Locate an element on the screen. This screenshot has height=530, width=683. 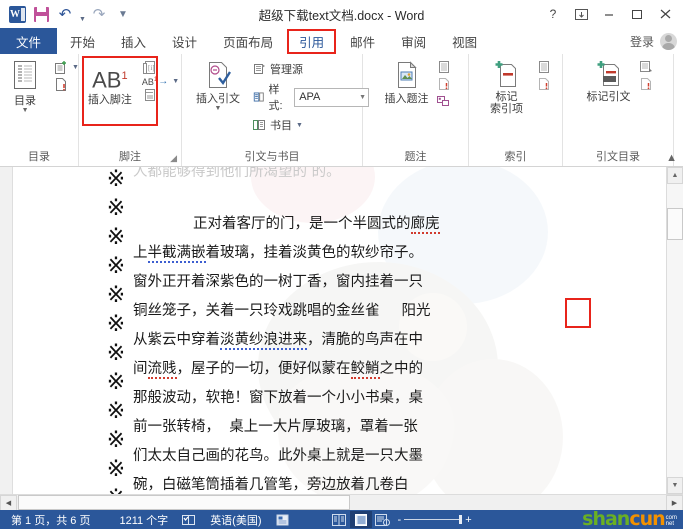
customize-qat-icon: ▼ is located at coordinates (123, 14).